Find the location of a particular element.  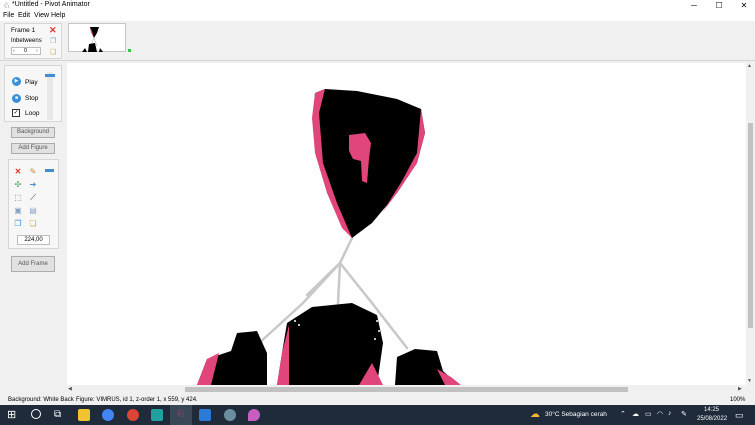

play-icon: ▶ is located at coordinates (16, 81).